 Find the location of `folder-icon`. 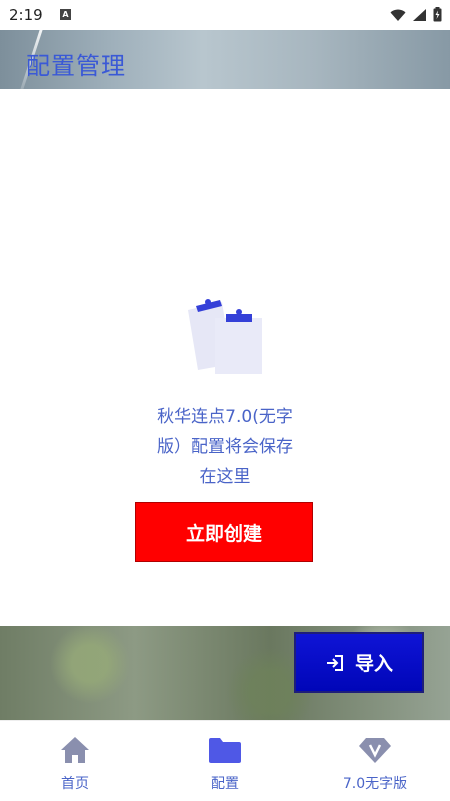

folder-icon is located at coordinates (225, 750).